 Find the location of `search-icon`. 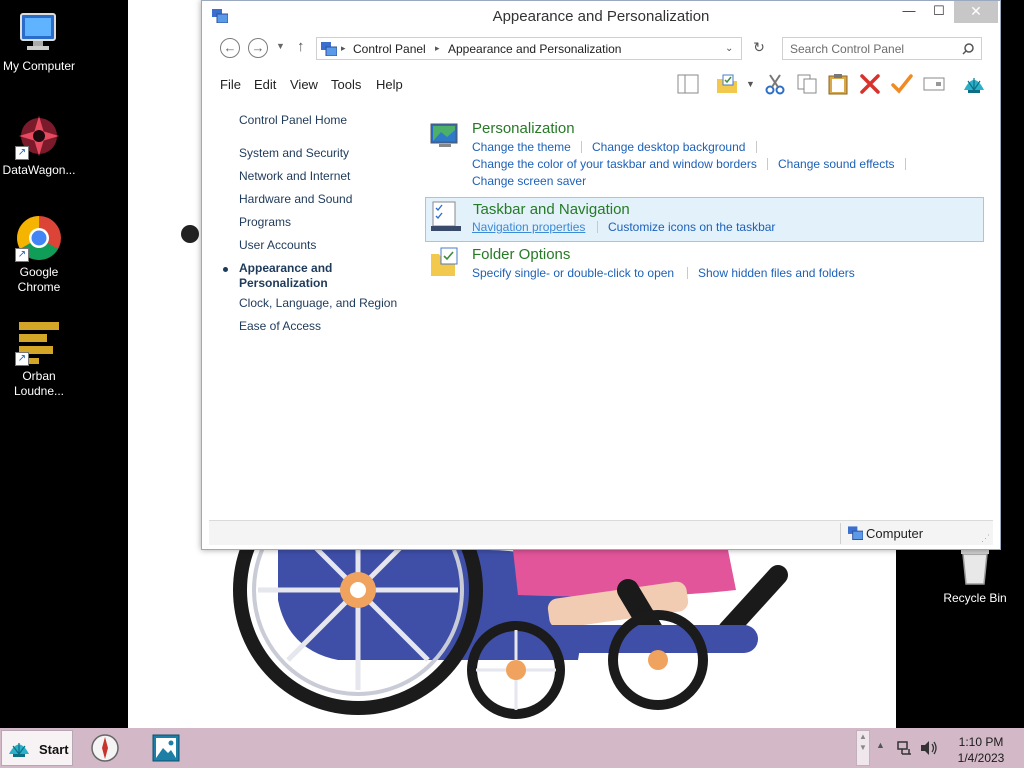

search-icon is located at coordinates (968, 49).